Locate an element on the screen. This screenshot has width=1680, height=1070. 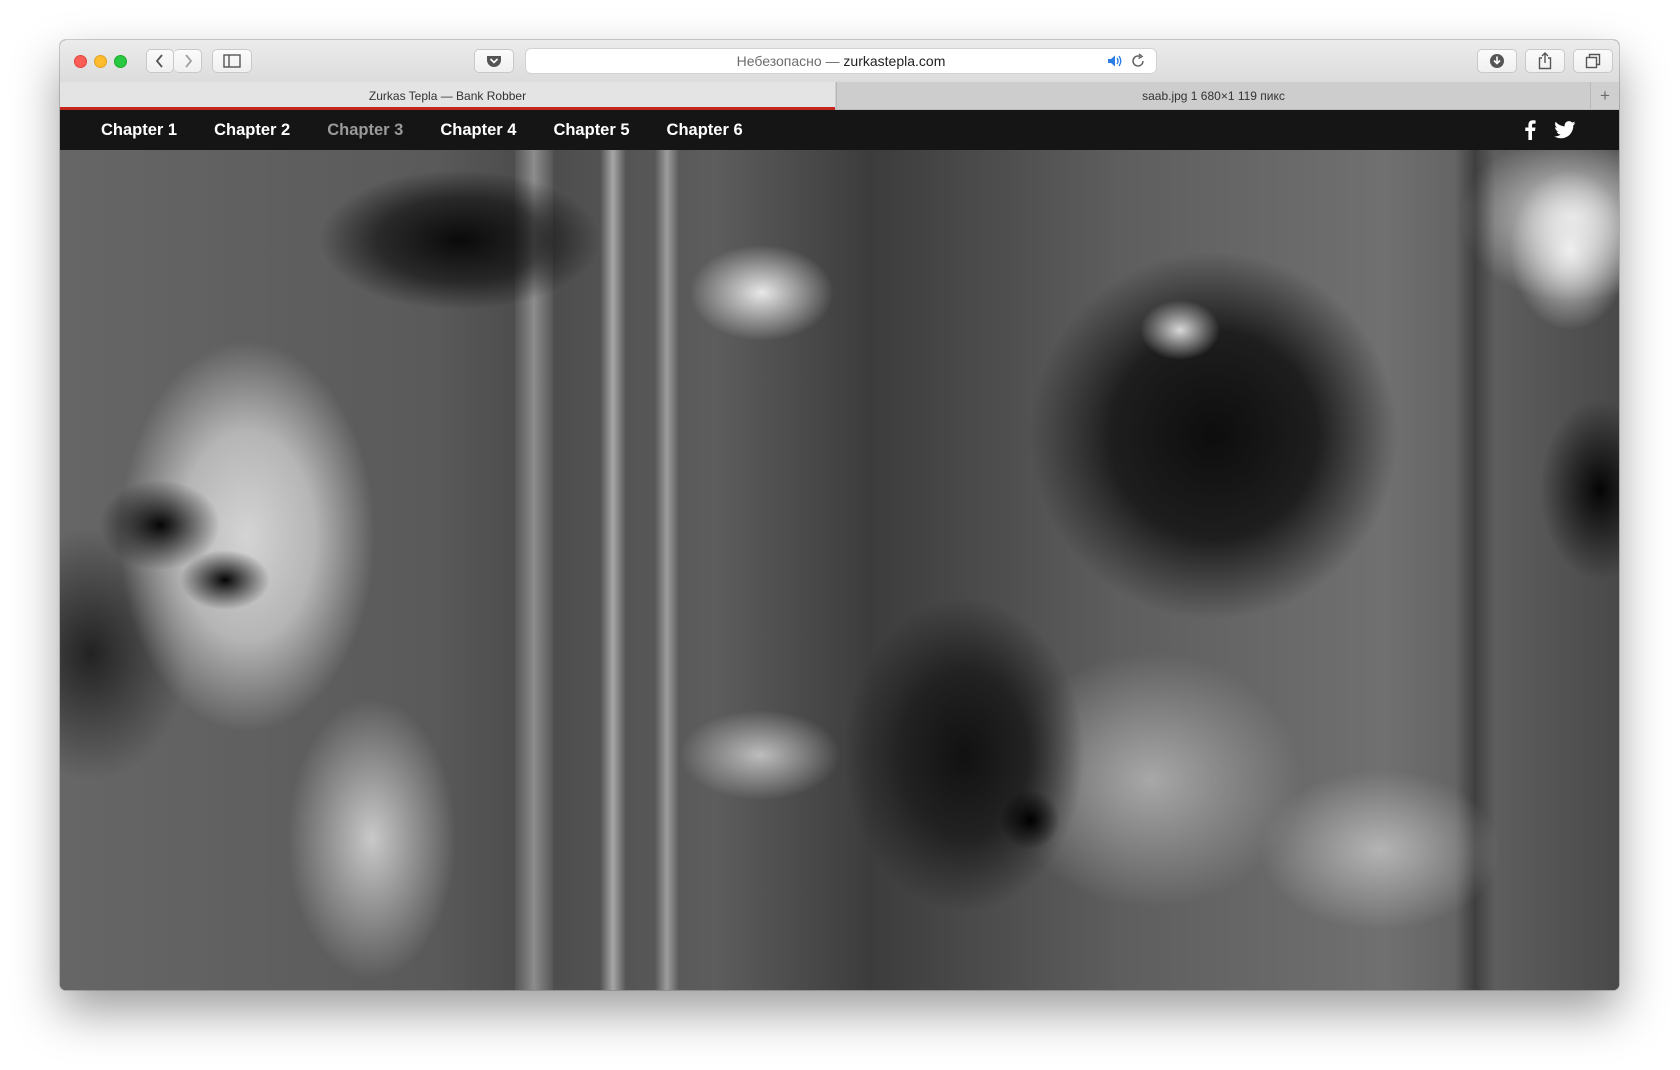
forward-button is located at coordinates (188, 61).